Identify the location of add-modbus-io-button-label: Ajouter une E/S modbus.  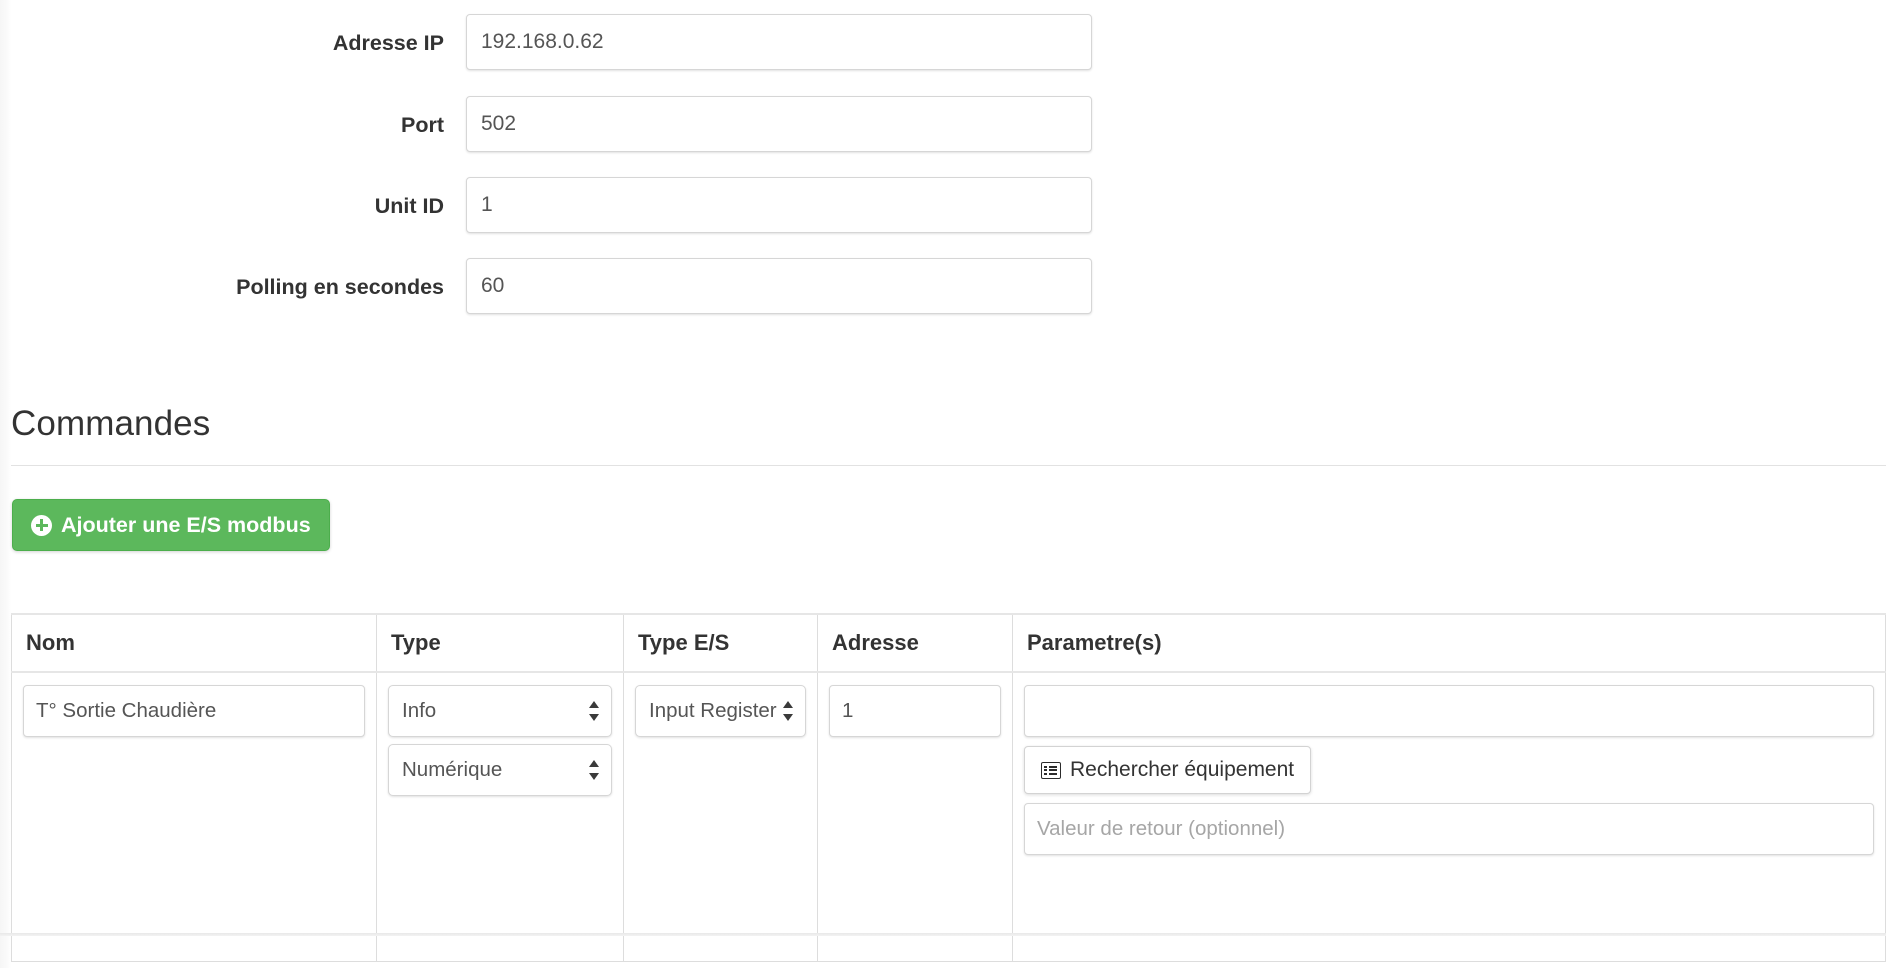
(186, 524).